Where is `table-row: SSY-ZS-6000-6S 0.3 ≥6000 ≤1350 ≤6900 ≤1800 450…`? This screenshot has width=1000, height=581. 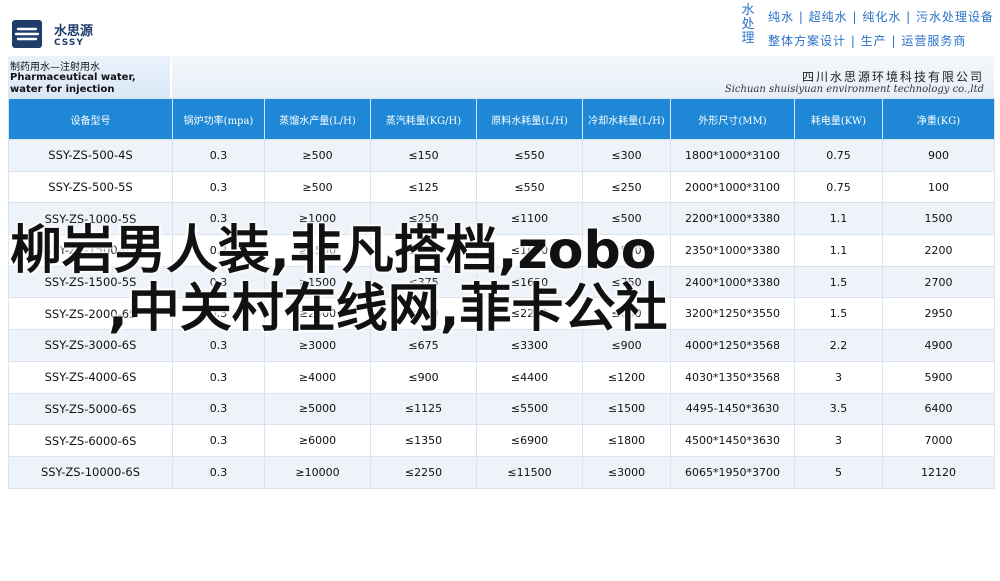 table-row: SSY-ZS-6000-6S 0.3 ≥6000 ≤1350 ≤6900 ≤1800 450… is located at coordinates (501, 440).